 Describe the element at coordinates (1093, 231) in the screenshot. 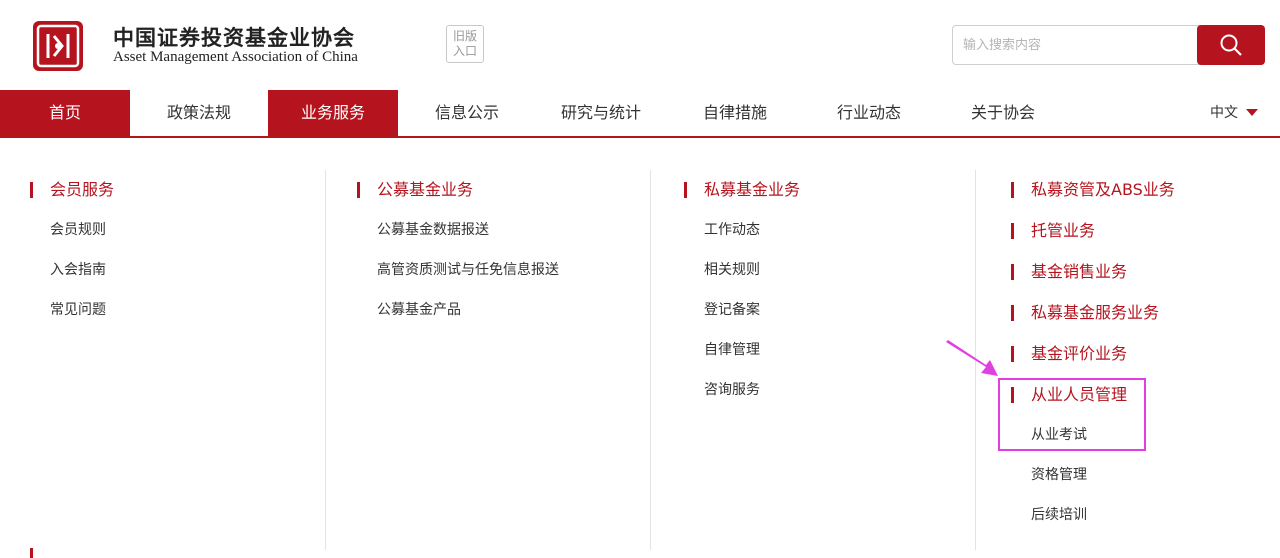

I see `section-title-custody: 托管业务` at that location.